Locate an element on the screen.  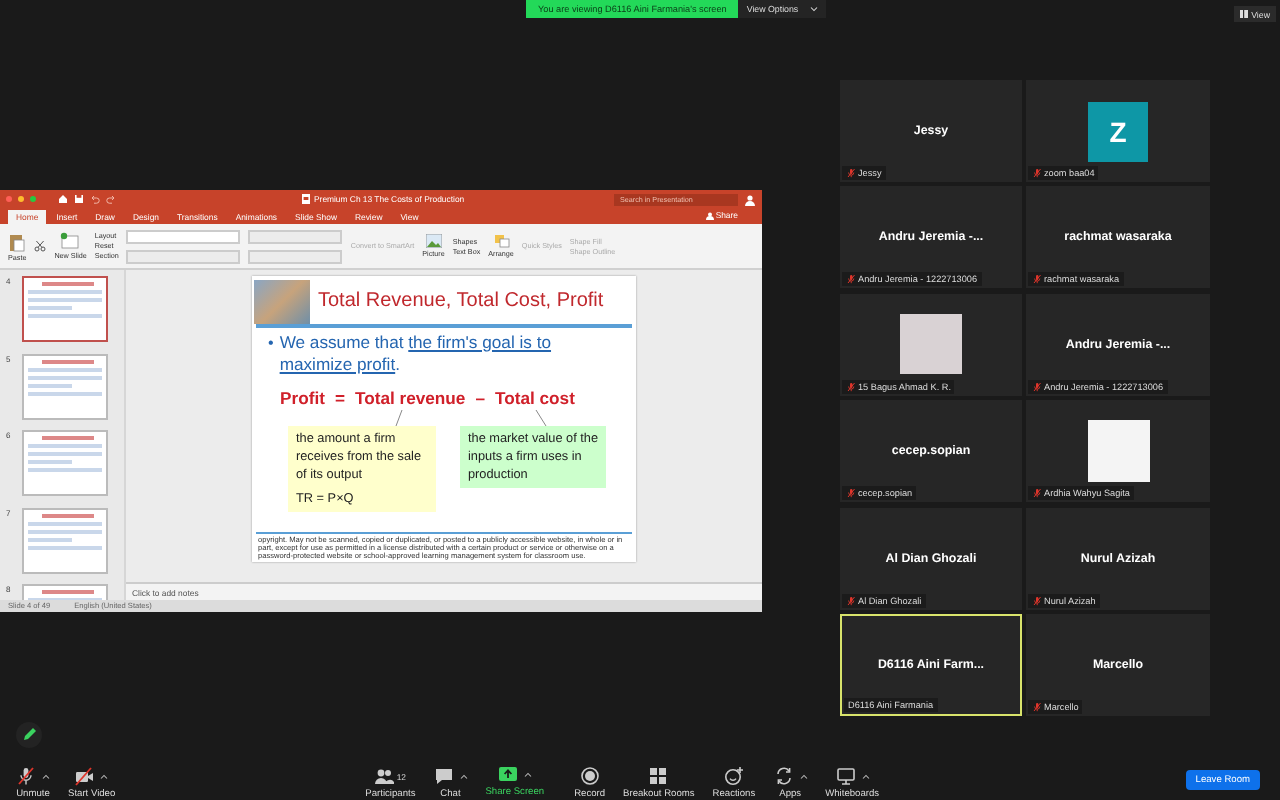
equation-term: Total revenue is located at coordinates (410, 397).